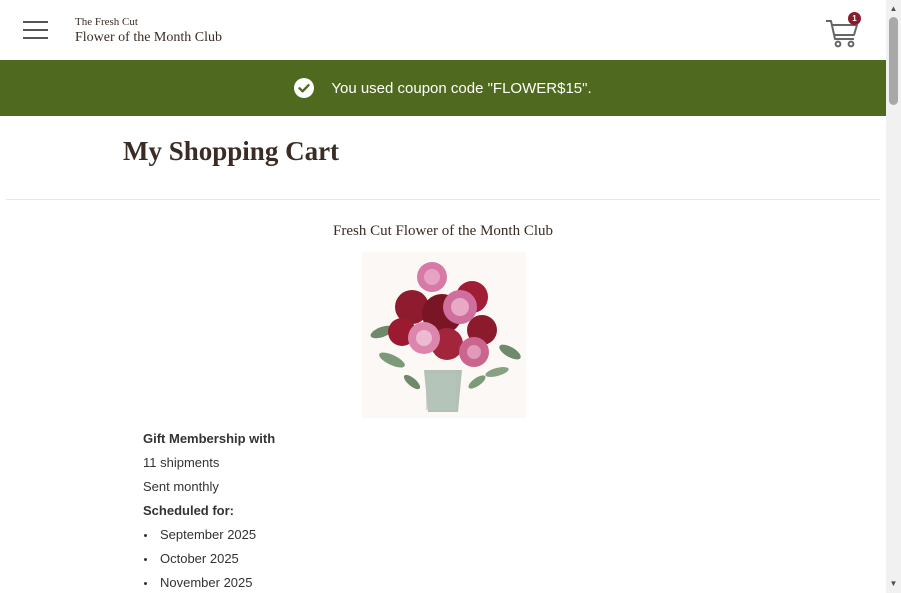 Image resolution: width=901 pixels, height=593 pixels. What do you see at coordinates (444, 335) in the screenshot?
I see `product-image` at bounding box center [444, 335].